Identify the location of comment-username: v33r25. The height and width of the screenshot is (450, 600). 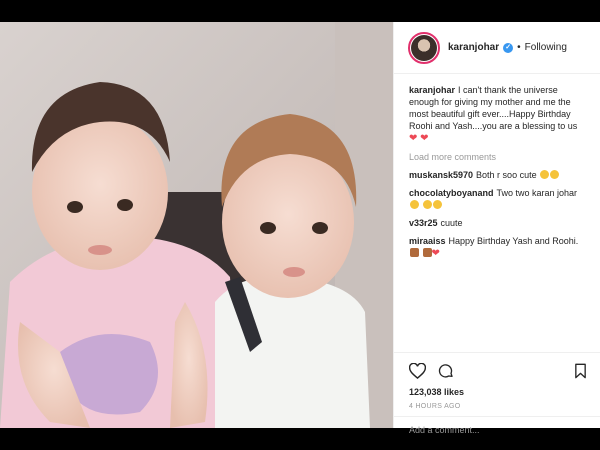
(423, 223).